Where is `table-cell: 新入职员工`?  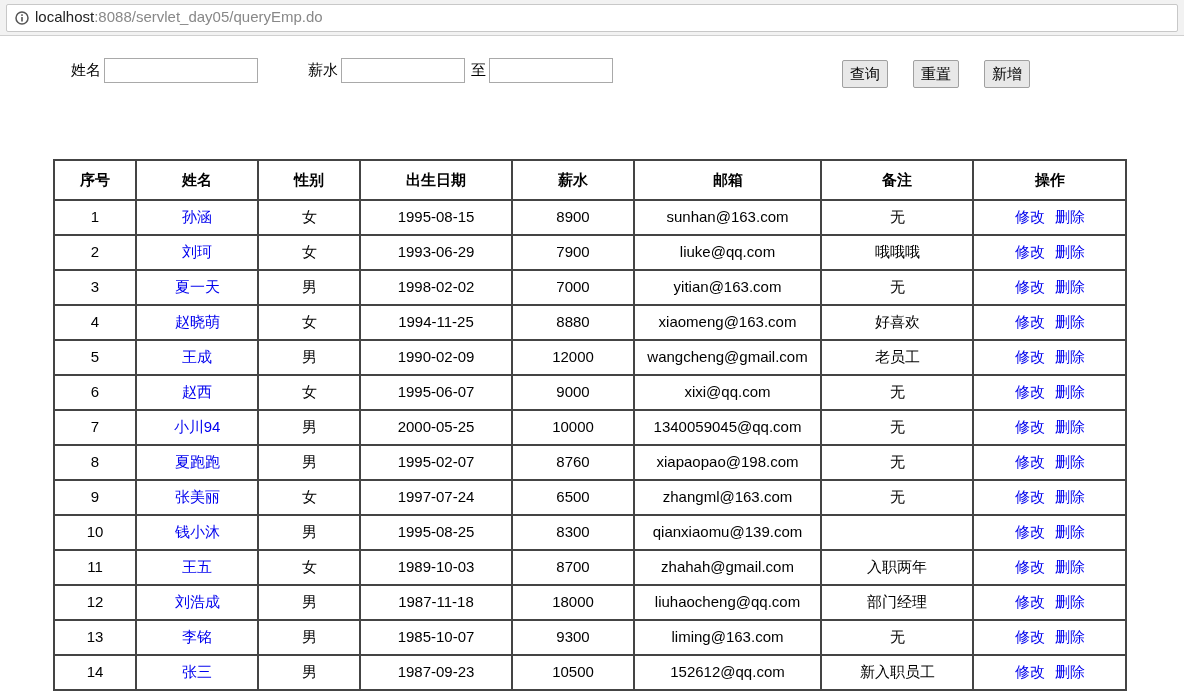
table-cell: 新入职员工 is located at coordinates (897, 672).